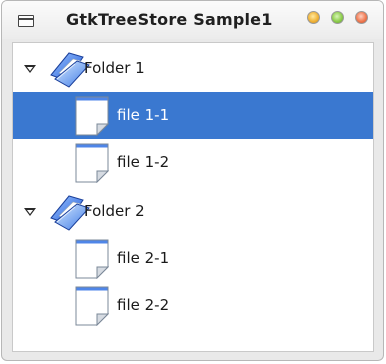 The width and height of the screenshot is (386, 364). What do you see at coordinates (193, 115) in the screenshot?
I see `tree-row-file-1-1: file 1-1` at bounding box center [193, 115].